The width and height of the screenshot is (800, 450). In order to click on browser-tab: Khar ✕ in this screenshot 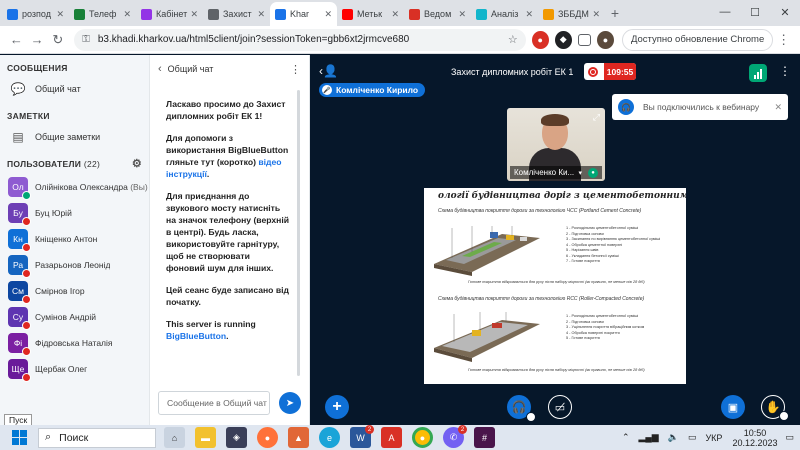, I will do `click(303, 14)`.